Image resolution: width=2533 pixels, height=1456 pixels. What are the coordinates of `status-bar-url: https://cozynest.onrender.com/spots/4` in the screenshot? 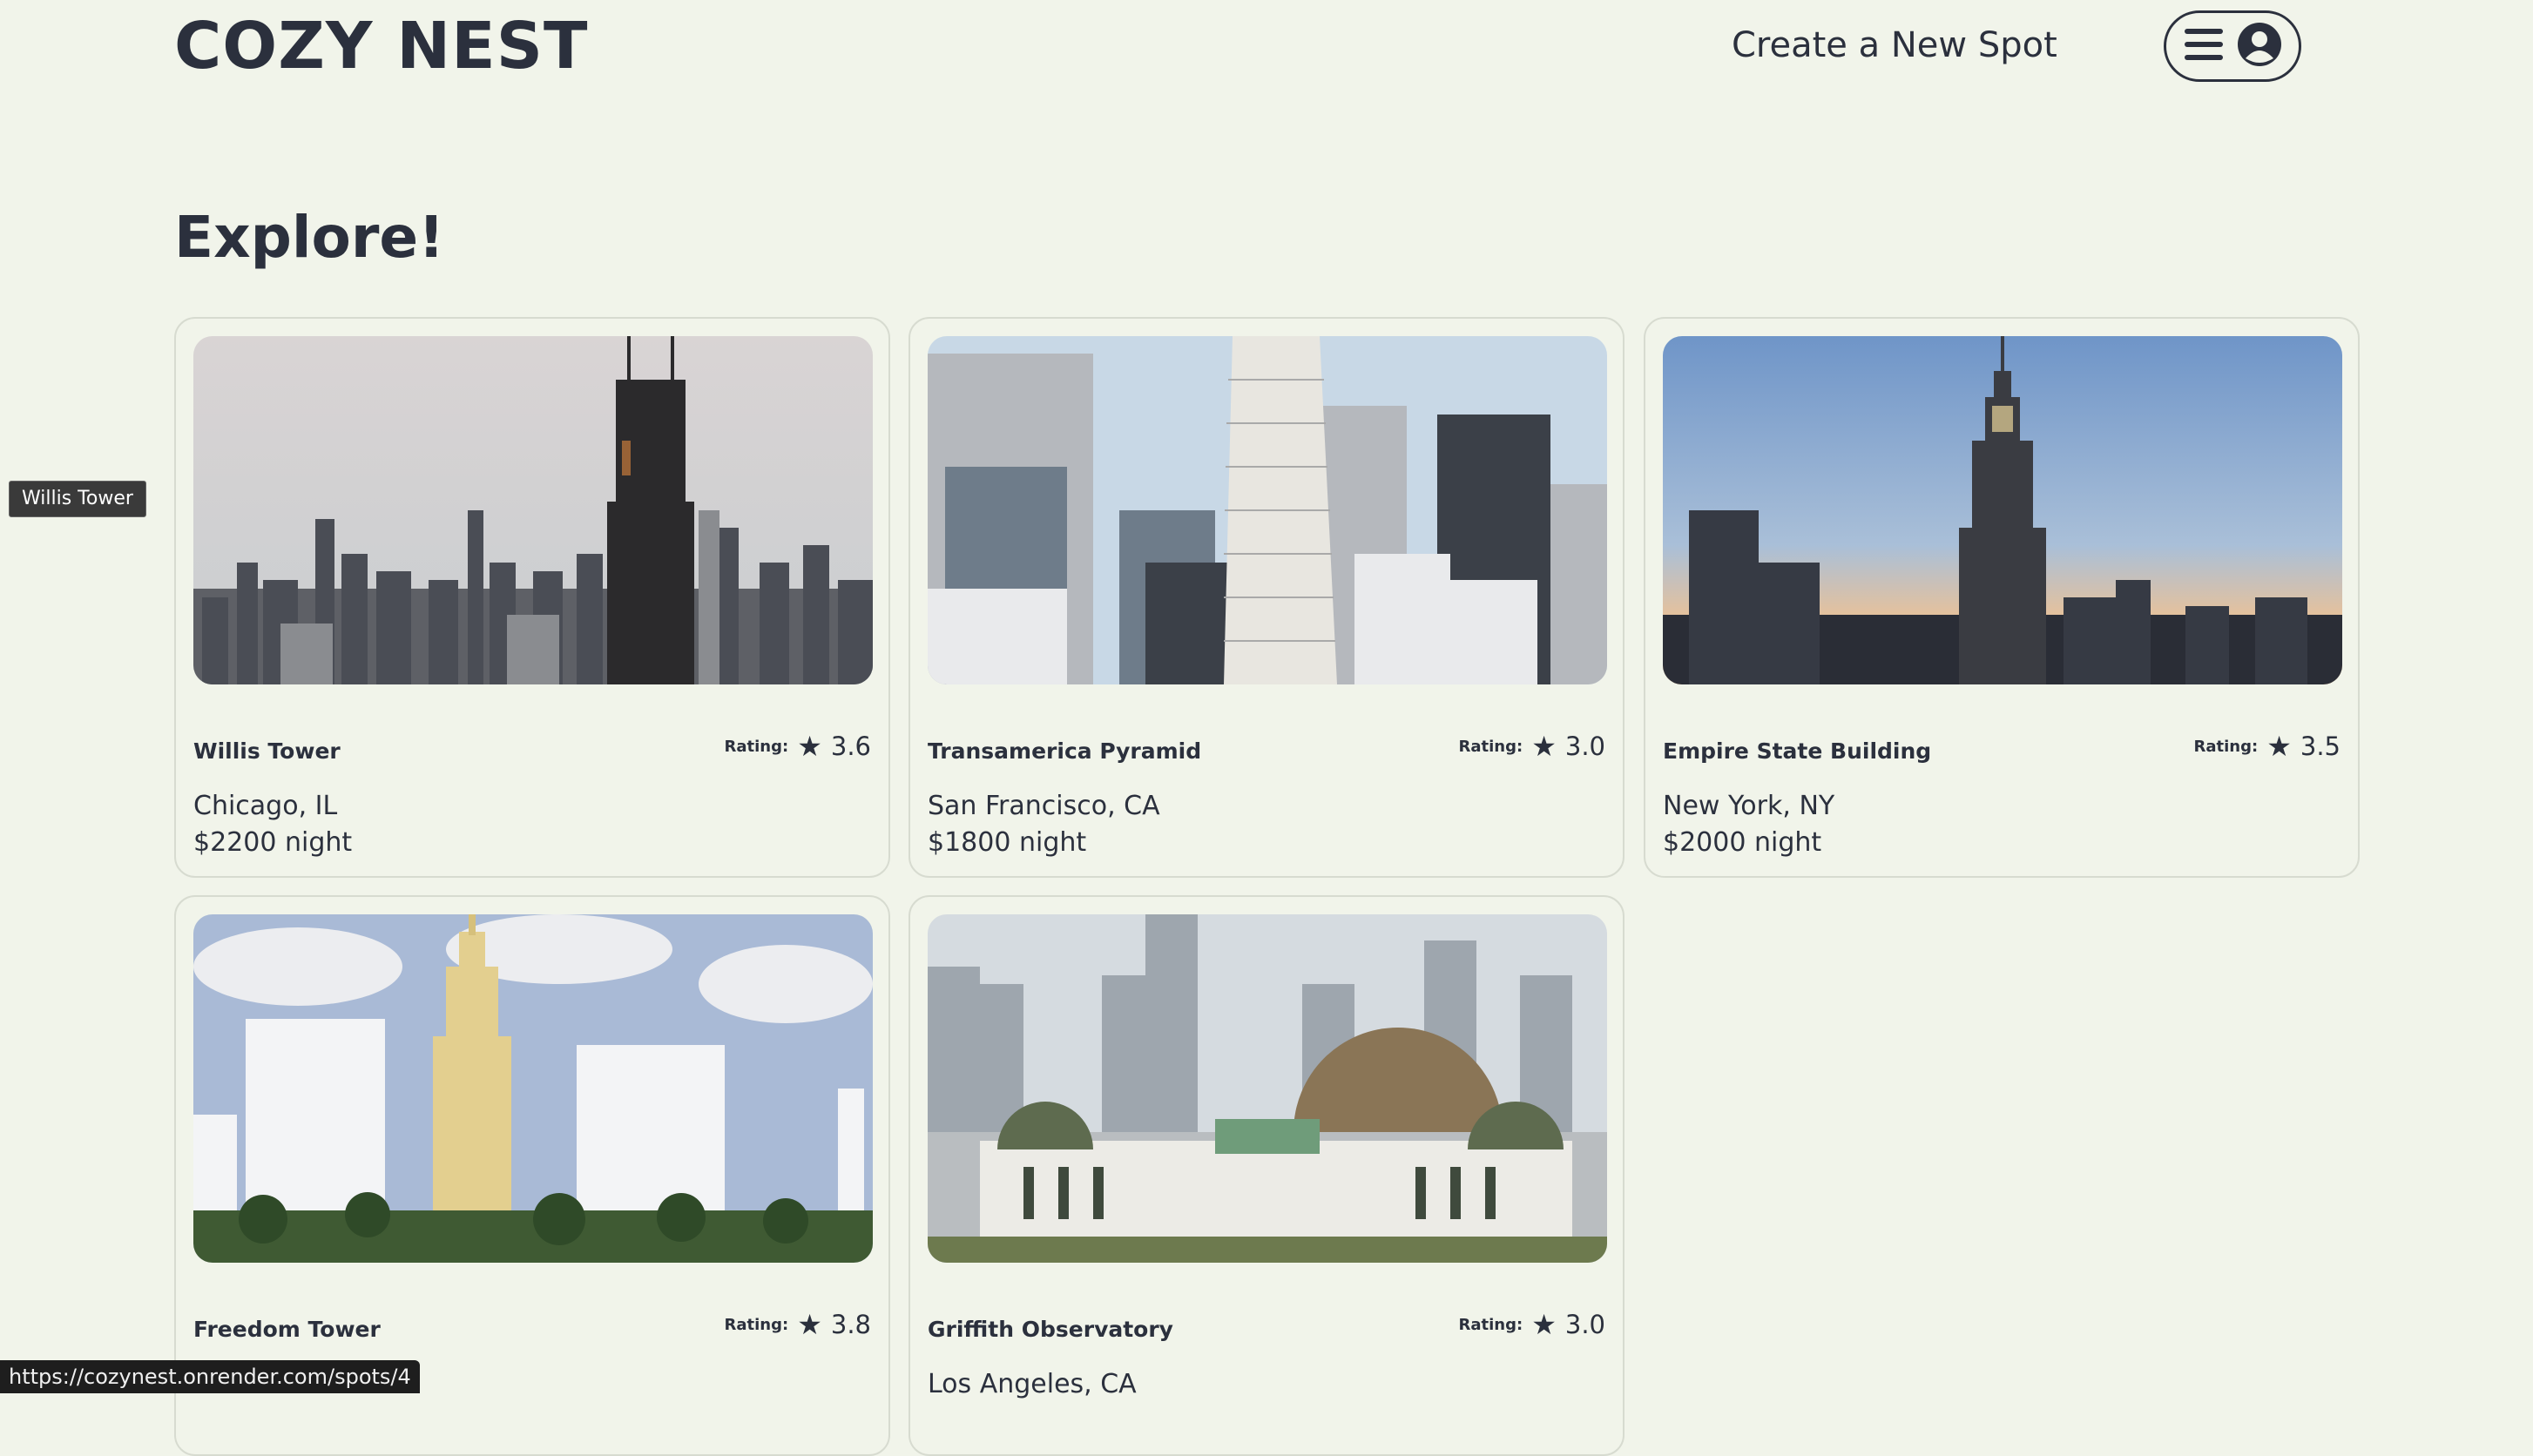 It's located at (210, 1376).